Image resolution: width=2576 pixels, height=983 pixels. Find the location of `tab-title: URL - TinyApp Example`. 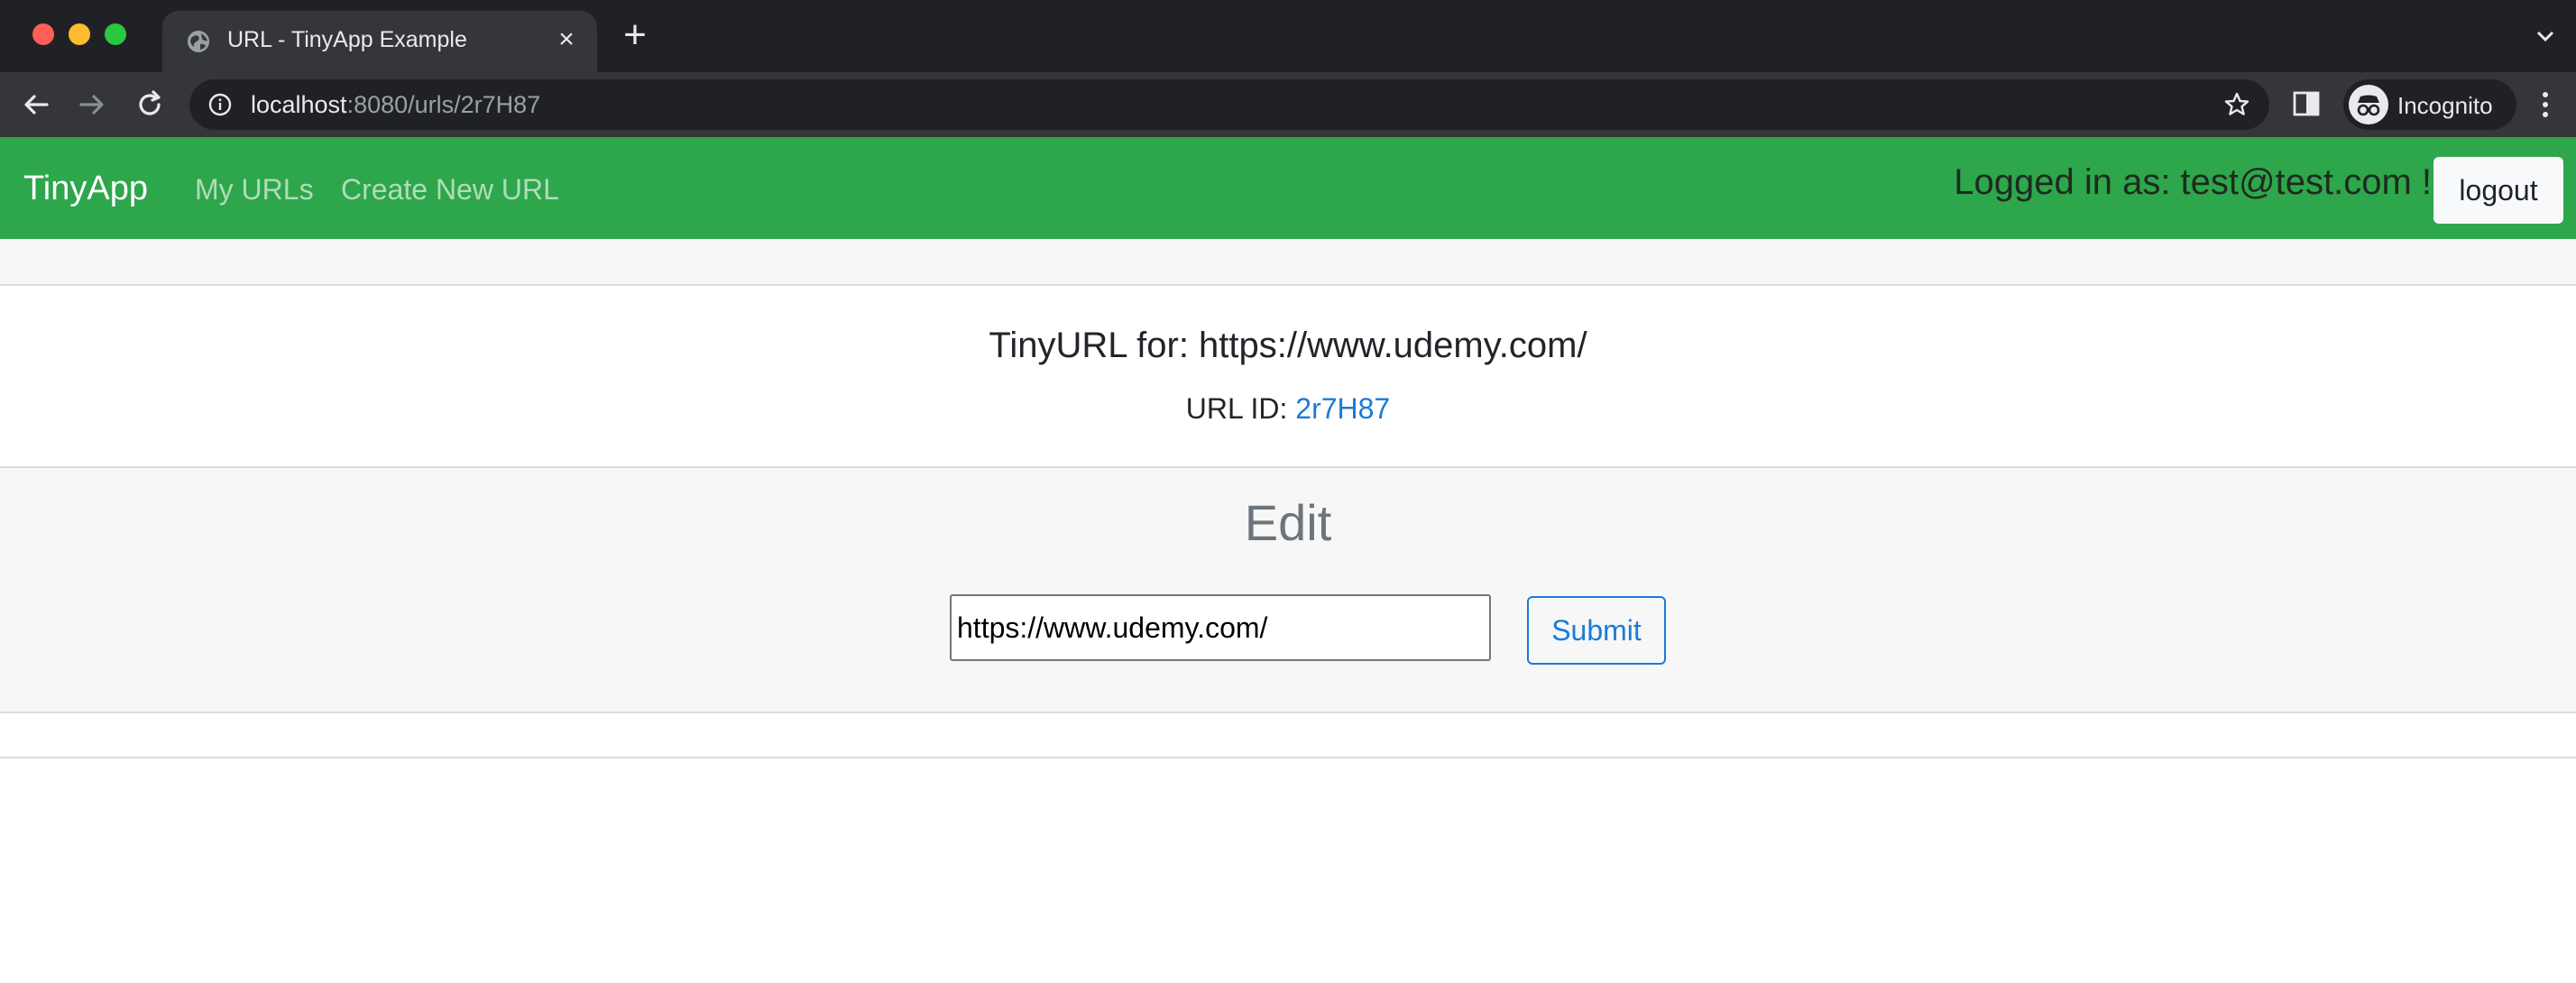

tab-title: URL - TinyApp Example is located at coordinates (347, 39).